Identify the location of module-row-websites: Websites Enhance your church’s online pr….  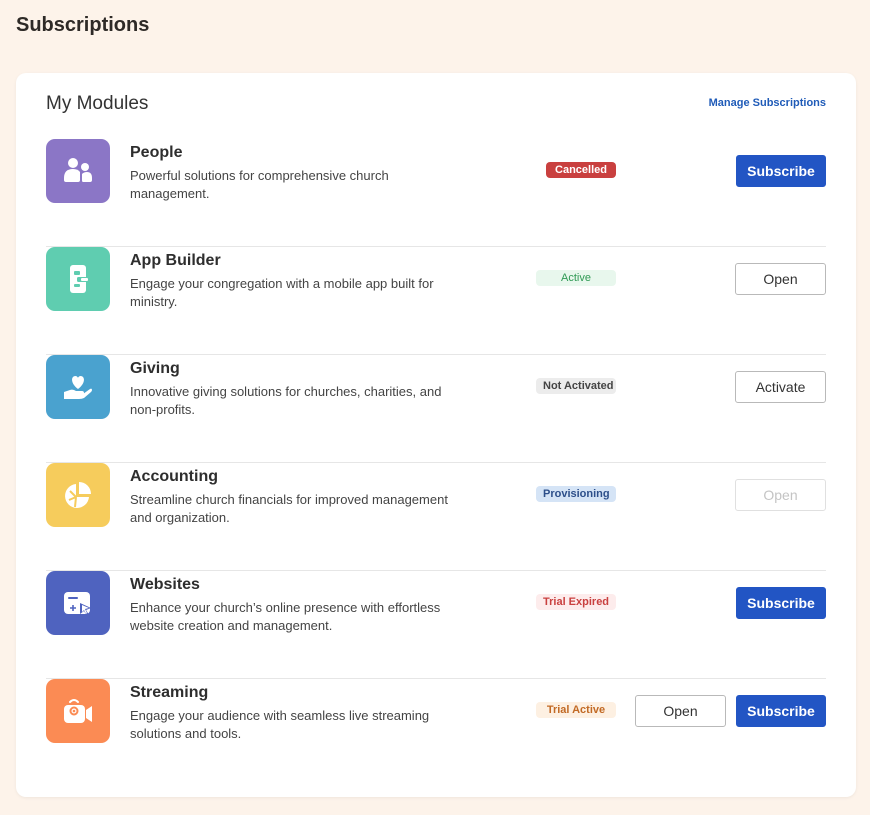
(436, 625).